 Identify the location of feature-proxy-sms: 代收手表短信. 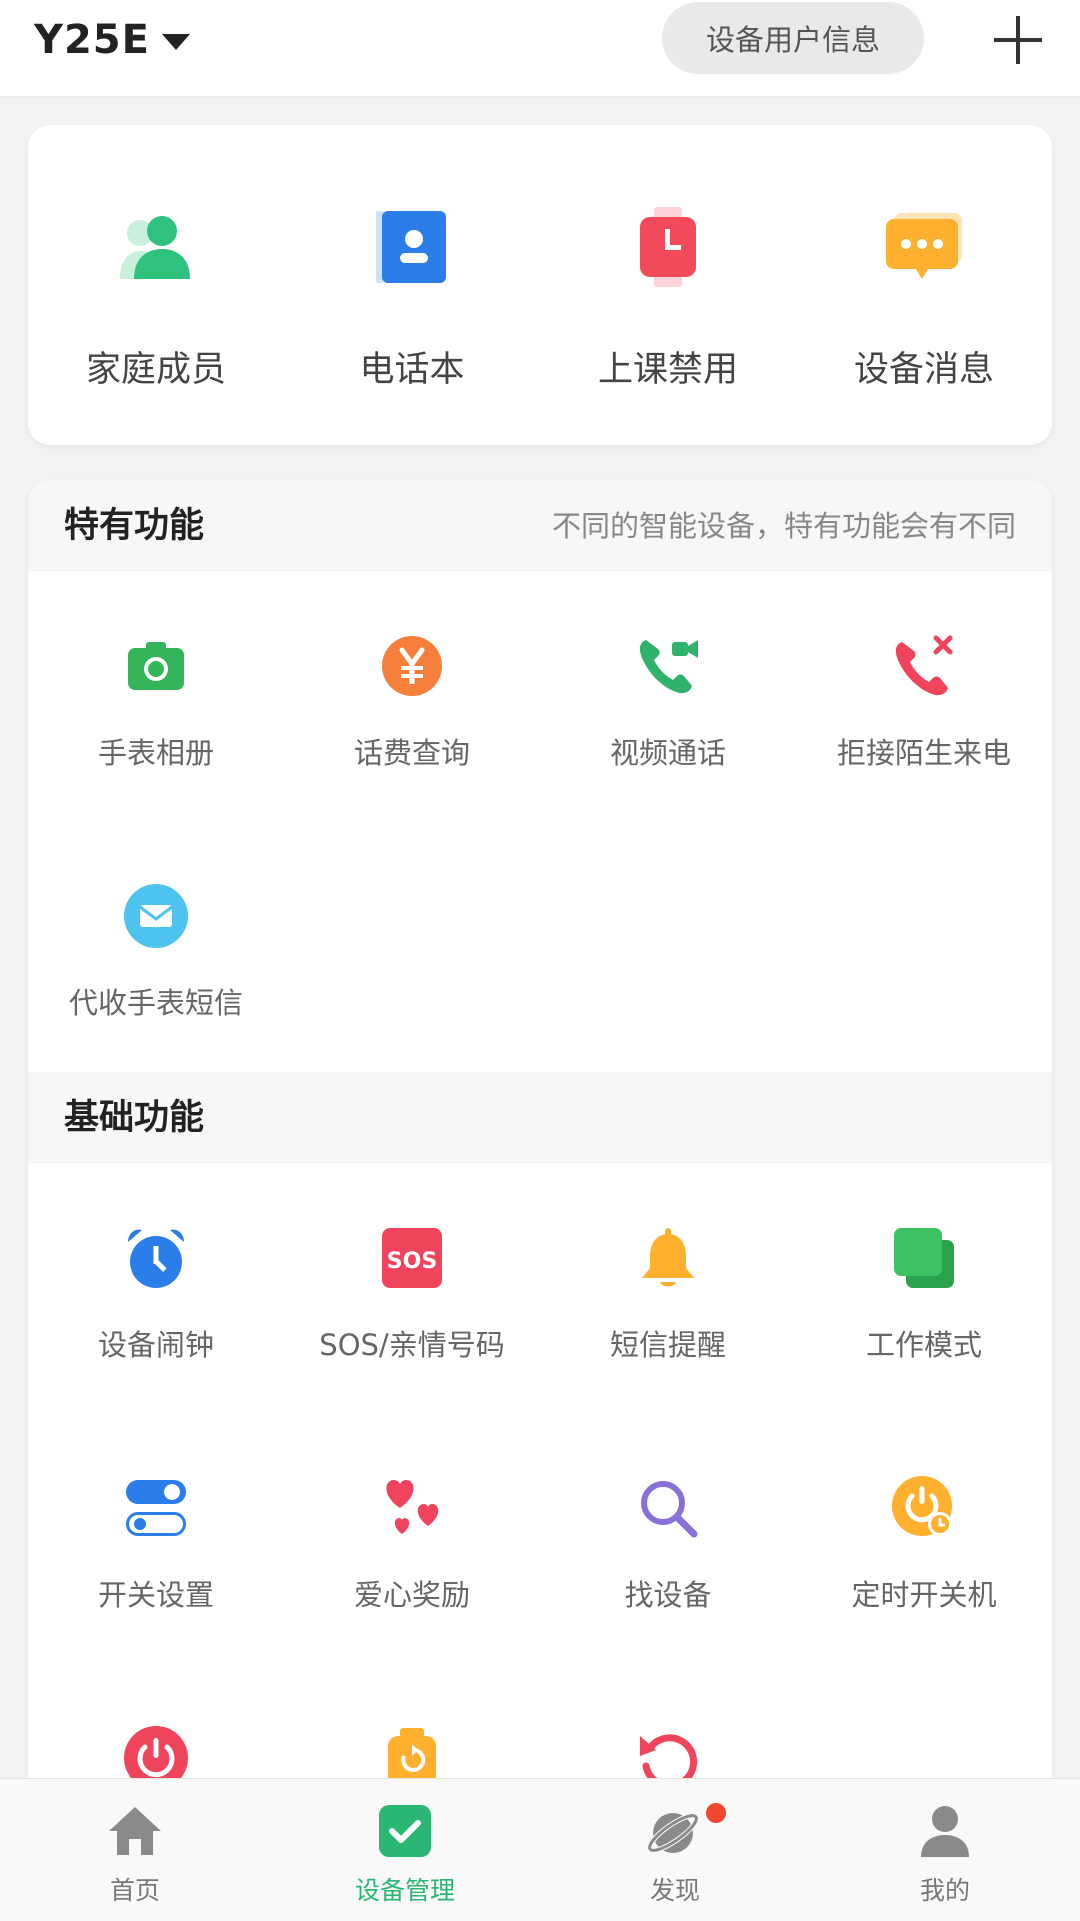
(156, 984).